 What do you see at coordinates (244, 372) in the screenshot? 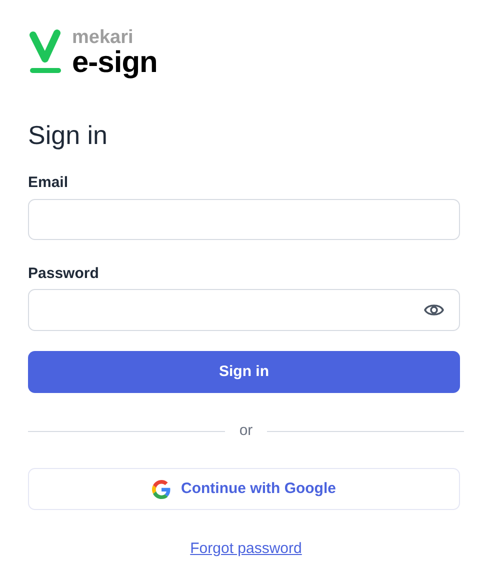
I see `sign-in-button: Sign in` at bounding box center [244, 372].